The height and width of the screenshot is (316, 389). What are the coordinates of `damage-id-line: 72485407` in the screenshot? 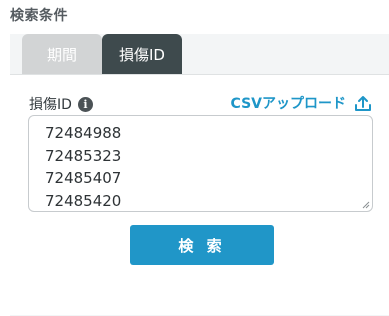 It's located at (83, 178).